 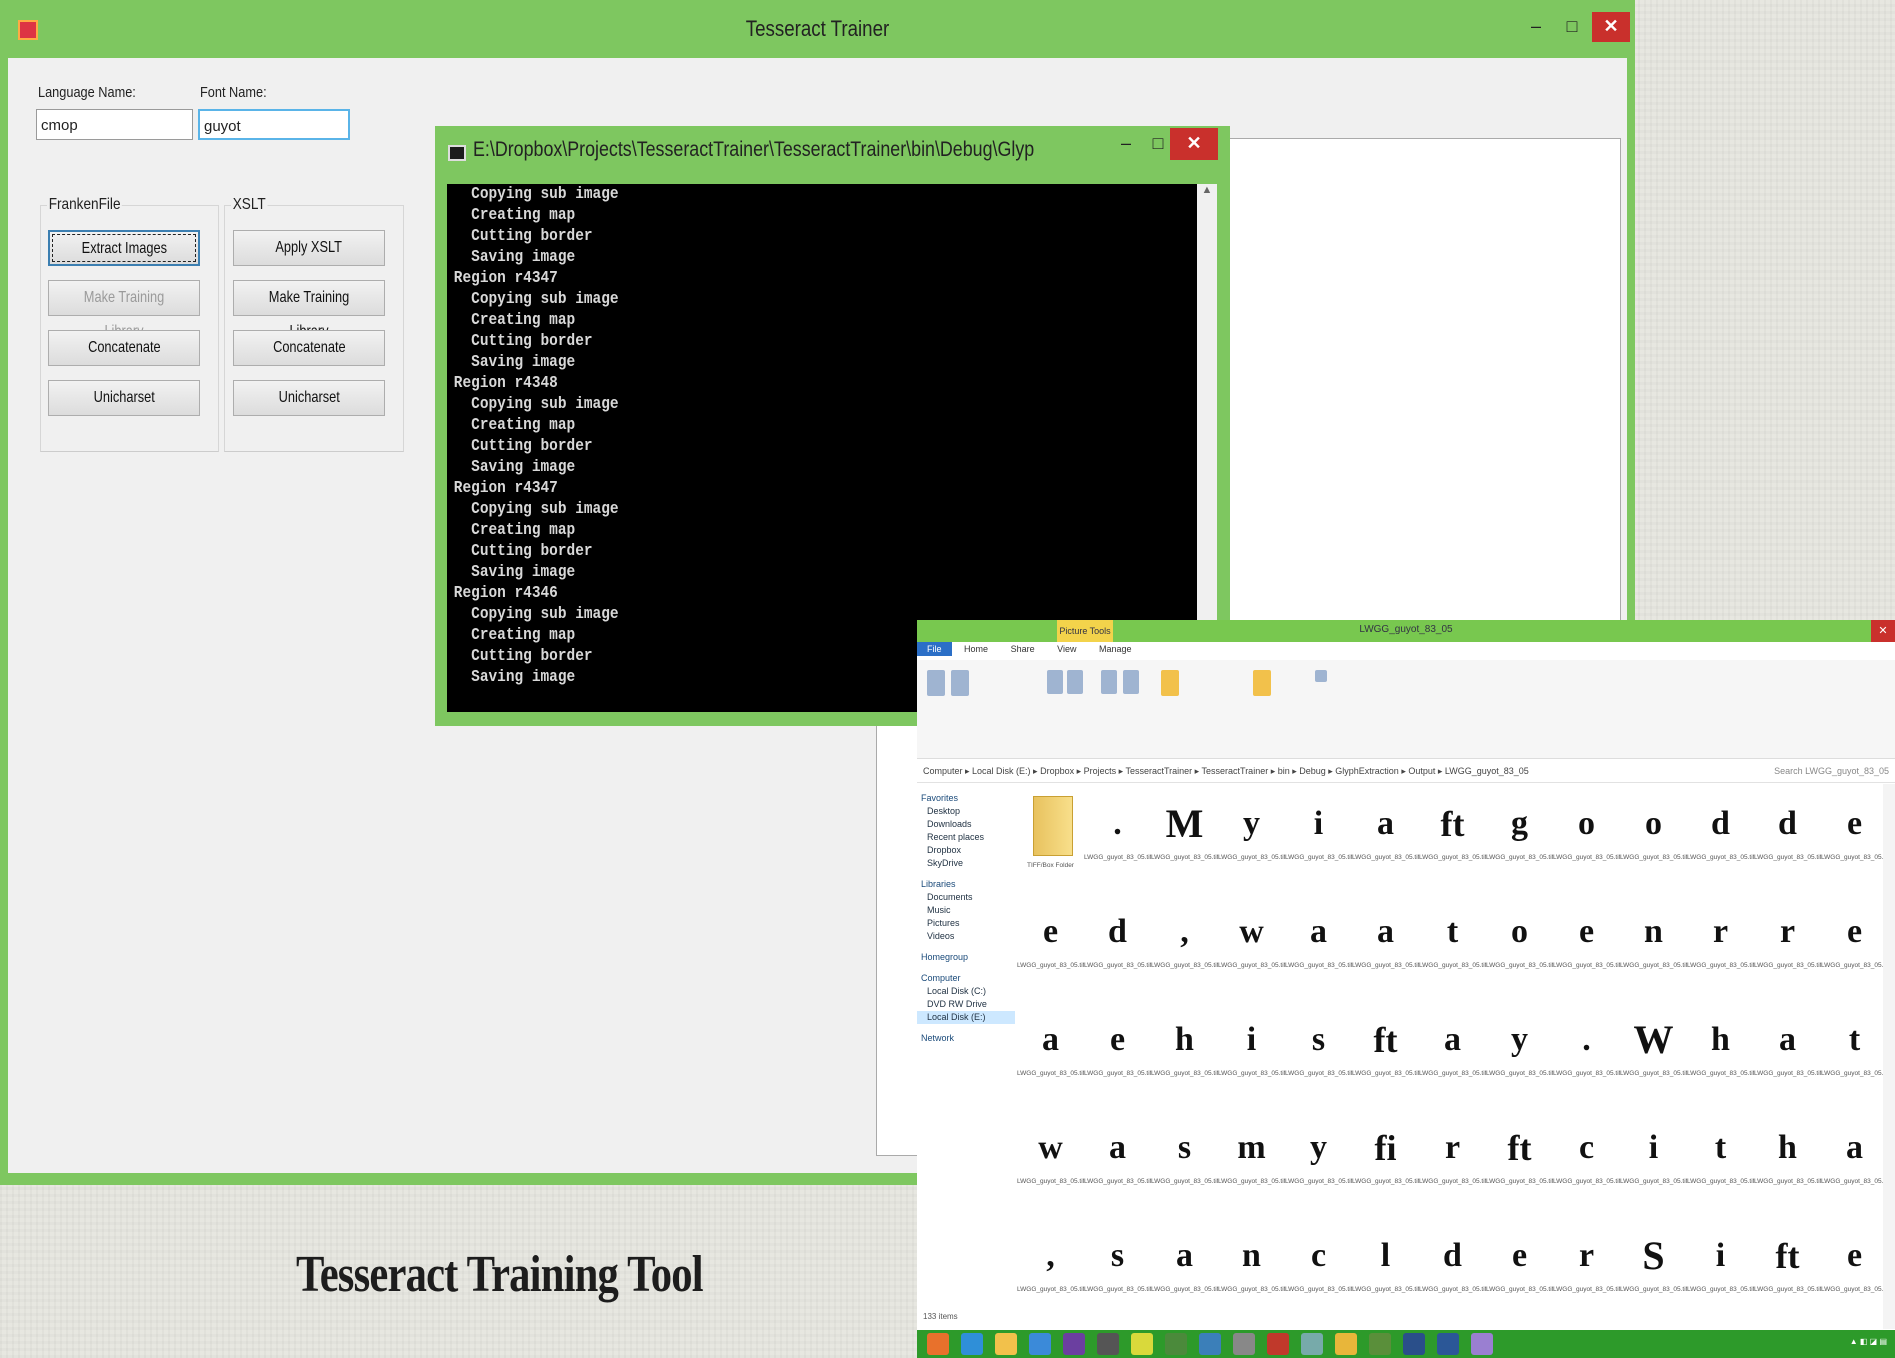 What do you see at coordinates (1262, 683) in the screenshot?
I see `properties-icon` at bounding box center [1262, 683].